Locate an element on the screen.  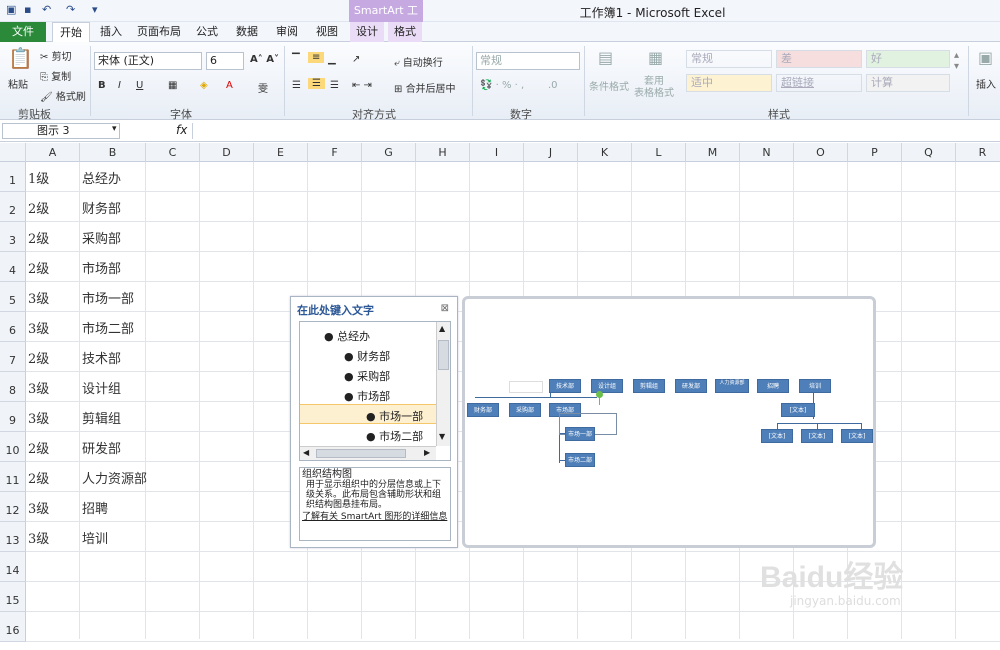
cell-department: 技术部 is located at coordinates (101, 357).